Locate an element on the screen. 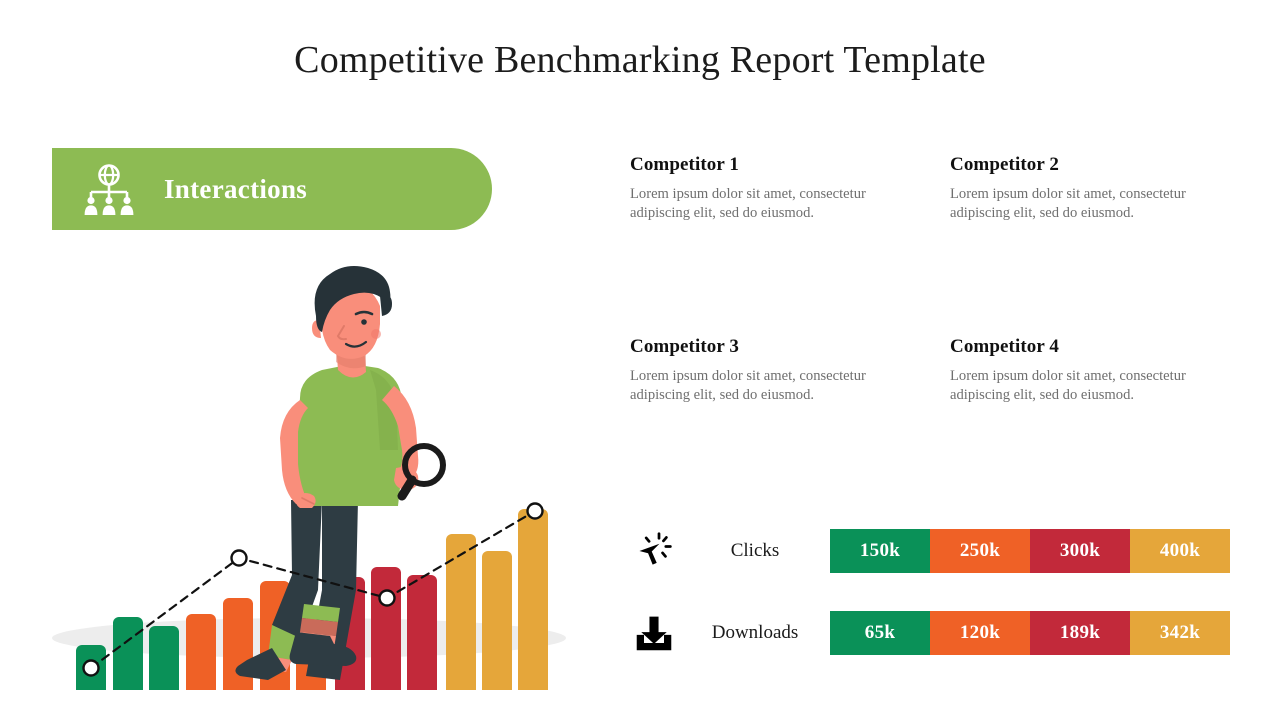  metric-values-clicks: 150k 250k 300k 400k is located at coordinates (1030, 551).